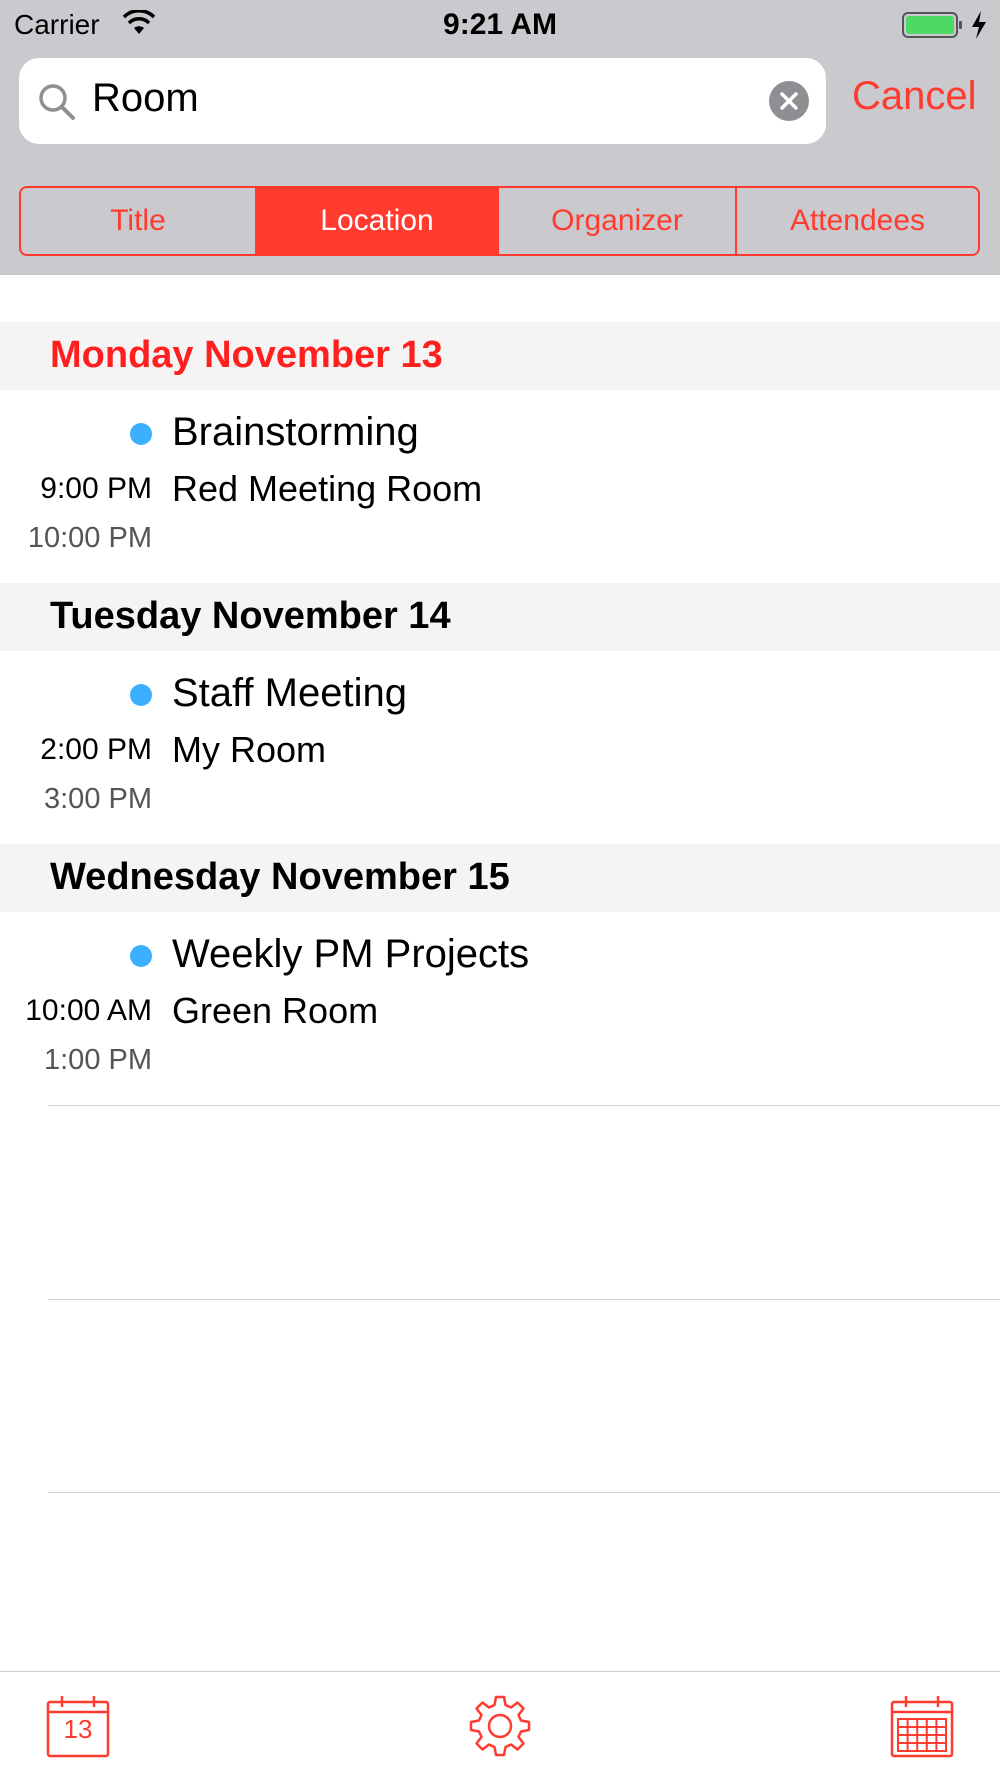 The width and height of the screenshot is (1000, 1778). Describe the element at coordinates (932, 25) in the screenshot. I see `battery-icon` at that location.